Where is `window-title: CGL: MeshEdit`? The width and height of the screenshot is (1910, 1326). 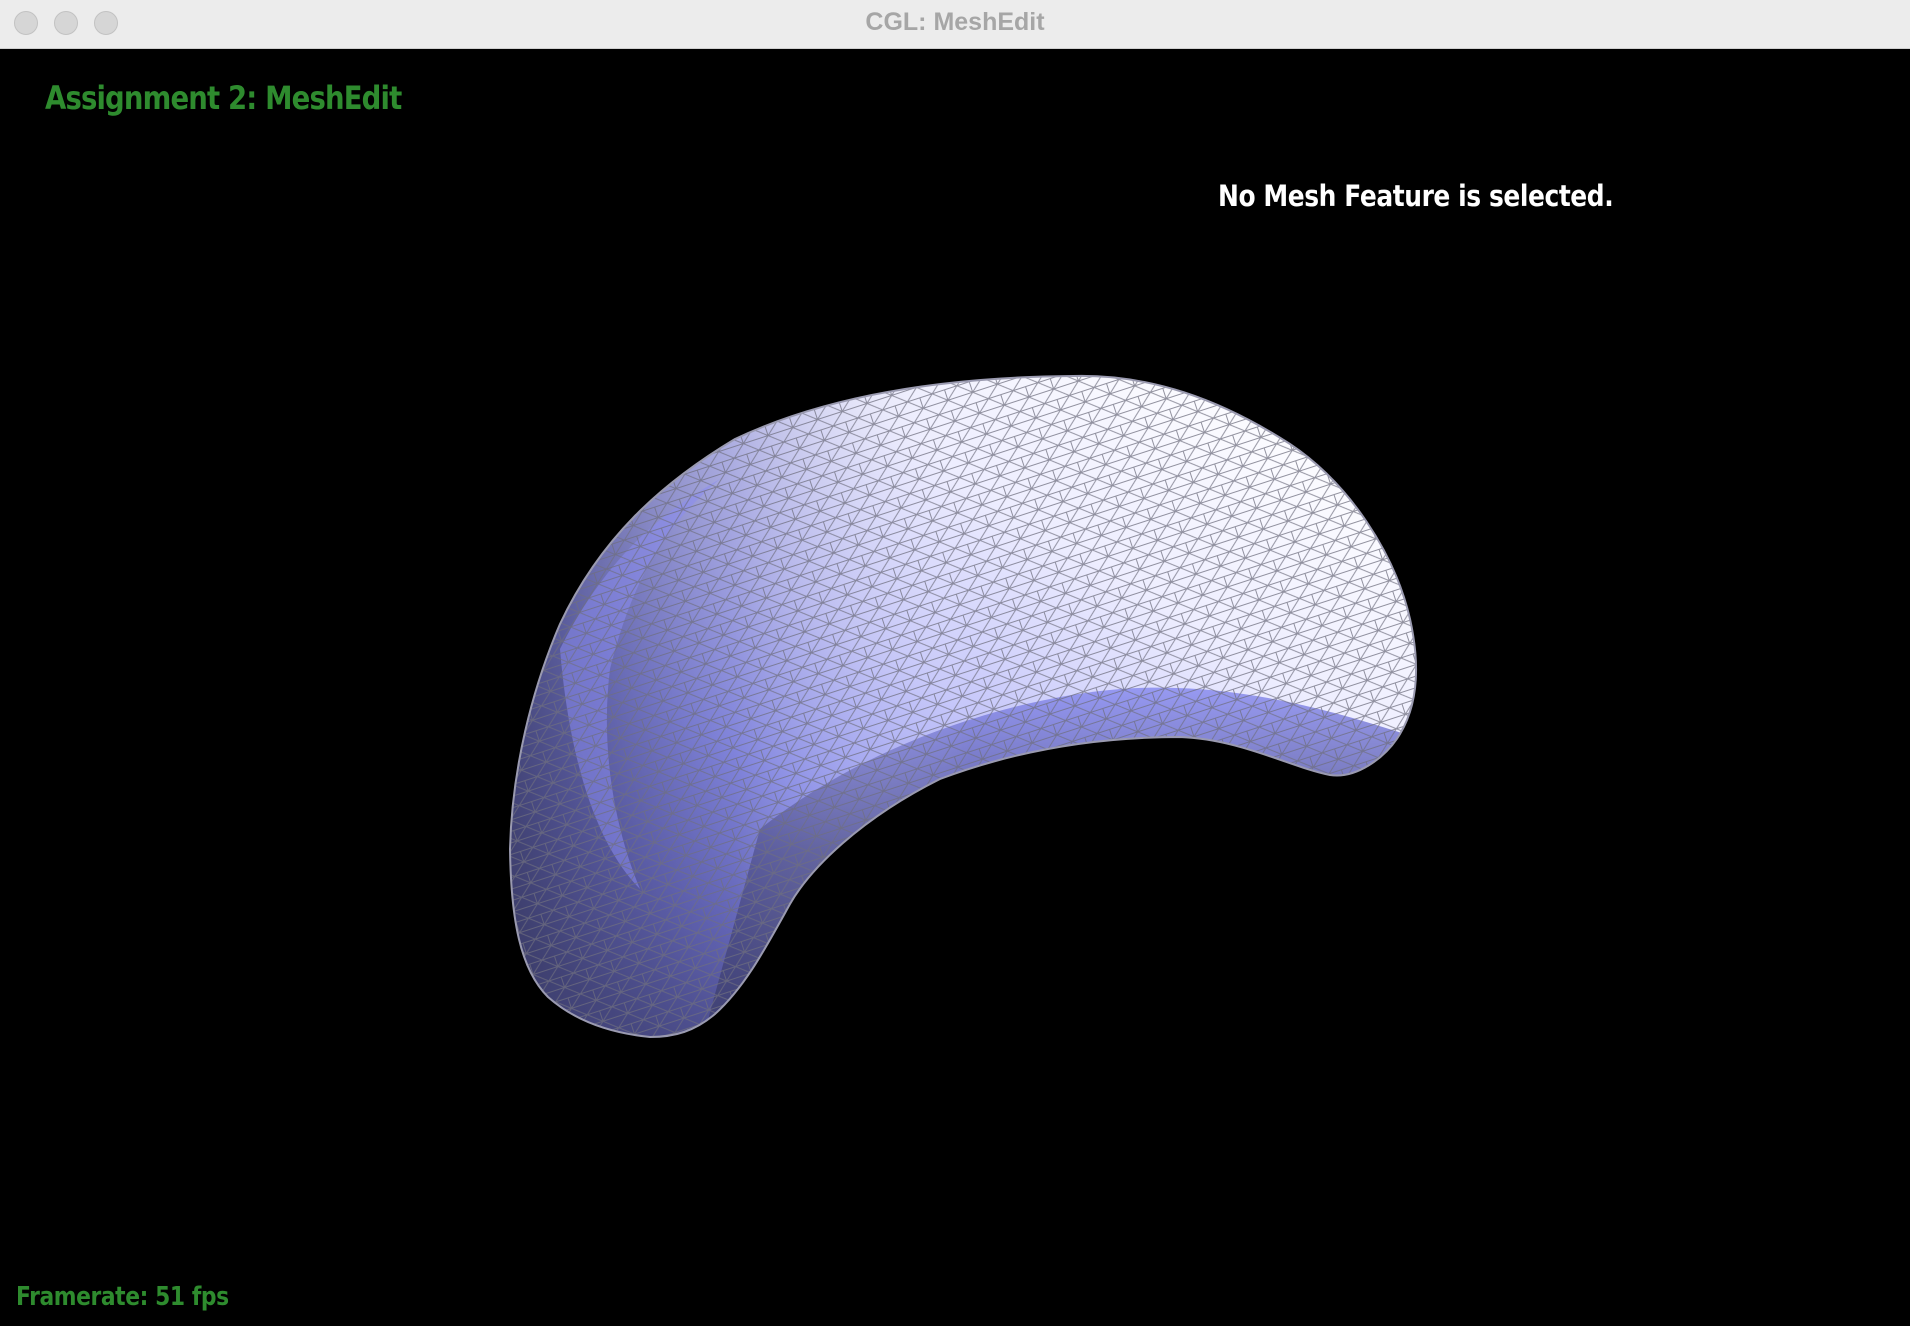
window-title: CGL: MeshEdit is located at coordinates (955, 22).